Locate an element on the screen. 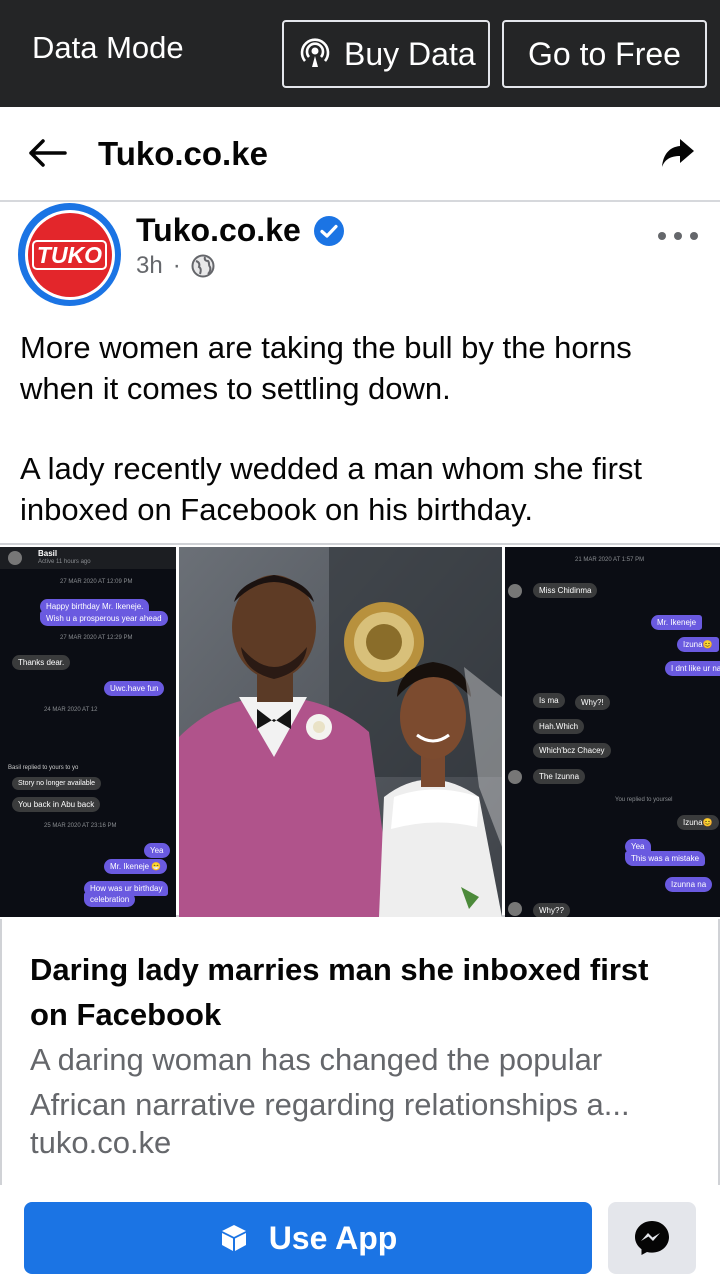  chat-message: Yea is located at coordinates (157, 850).